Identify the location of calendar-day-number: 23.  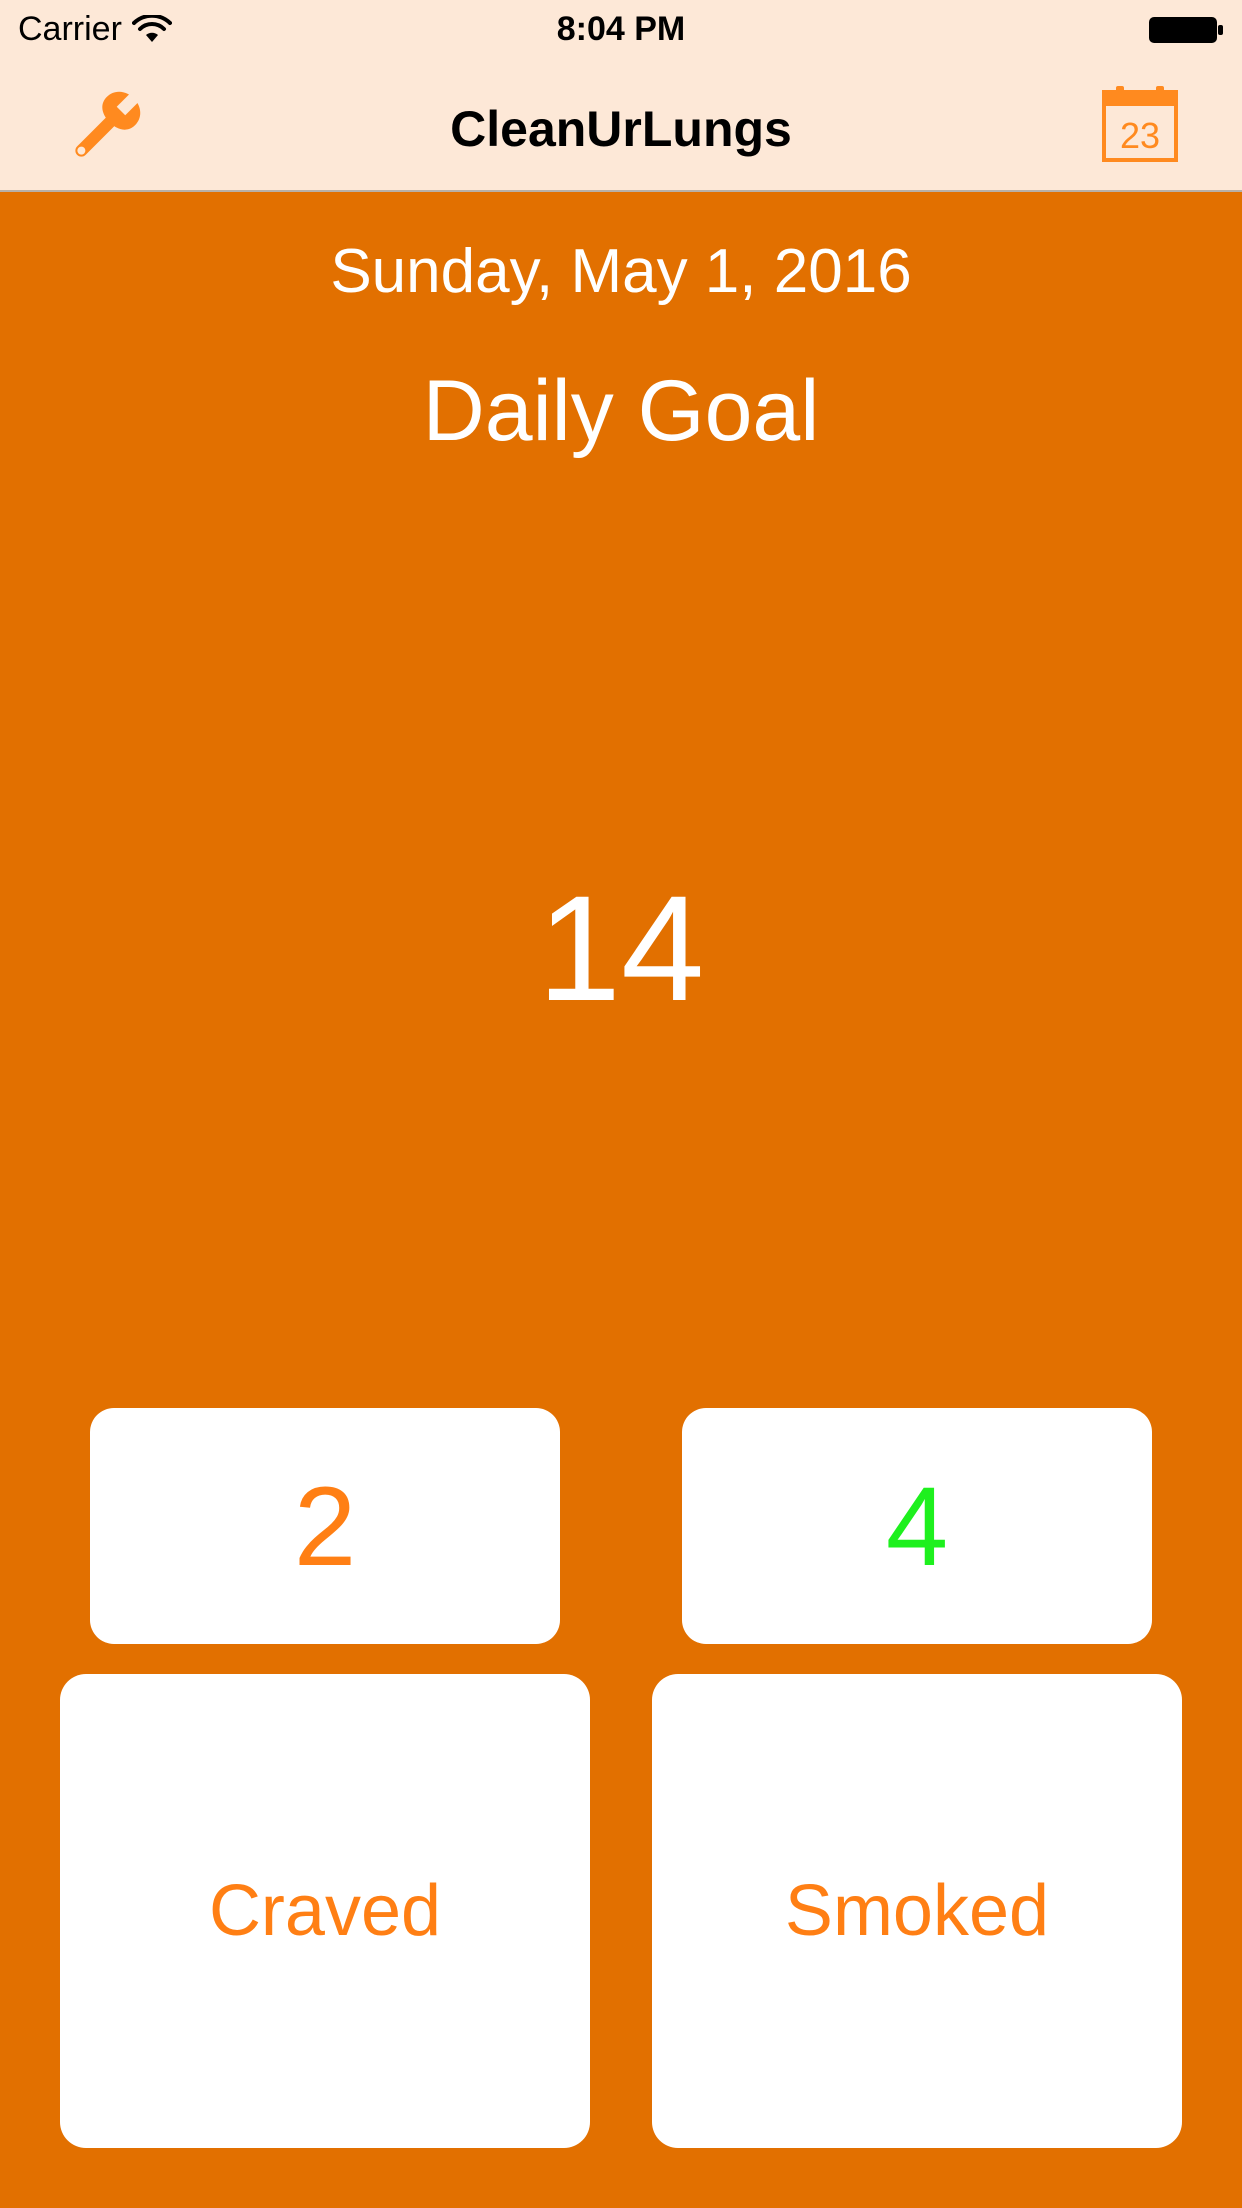
(1140, 135).